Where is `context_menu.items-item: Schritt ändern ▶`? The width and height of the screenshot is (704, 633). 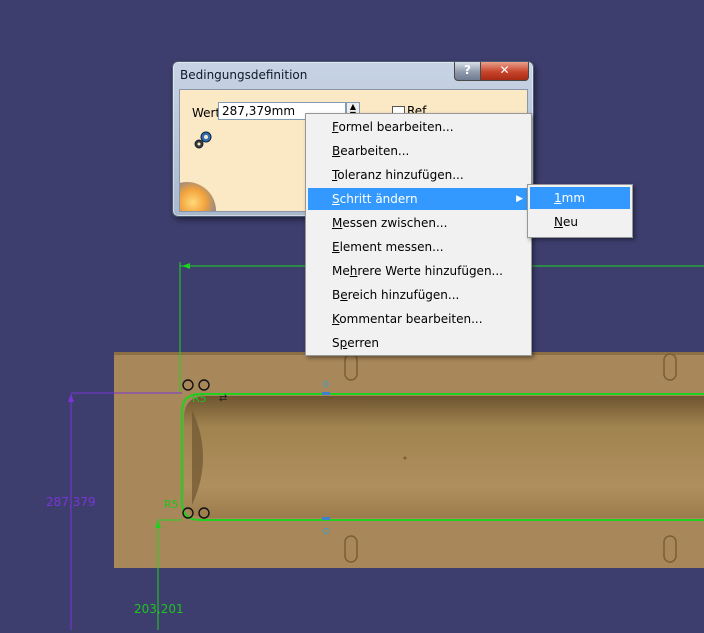
context_menu.items-item: Schritt ändern ▶ is located at coordinates (418, 199).